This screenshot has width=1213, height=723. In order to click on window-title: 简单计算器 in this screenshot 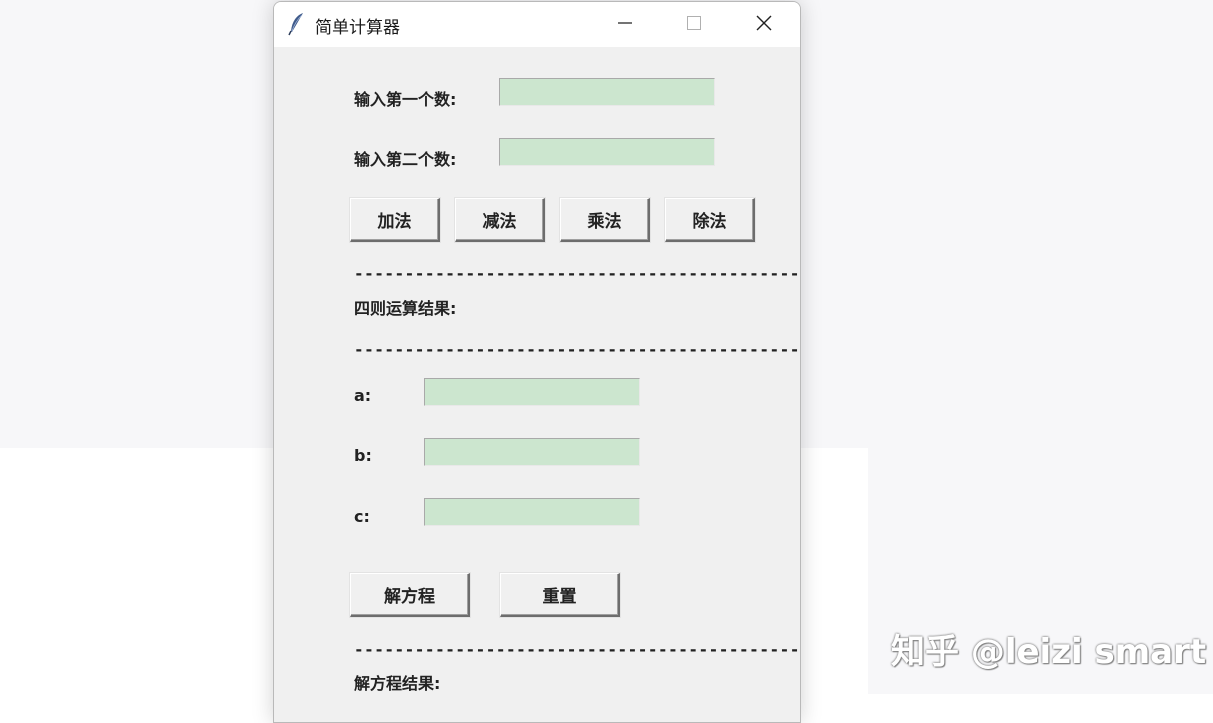, I will do `click(357, 28)`.